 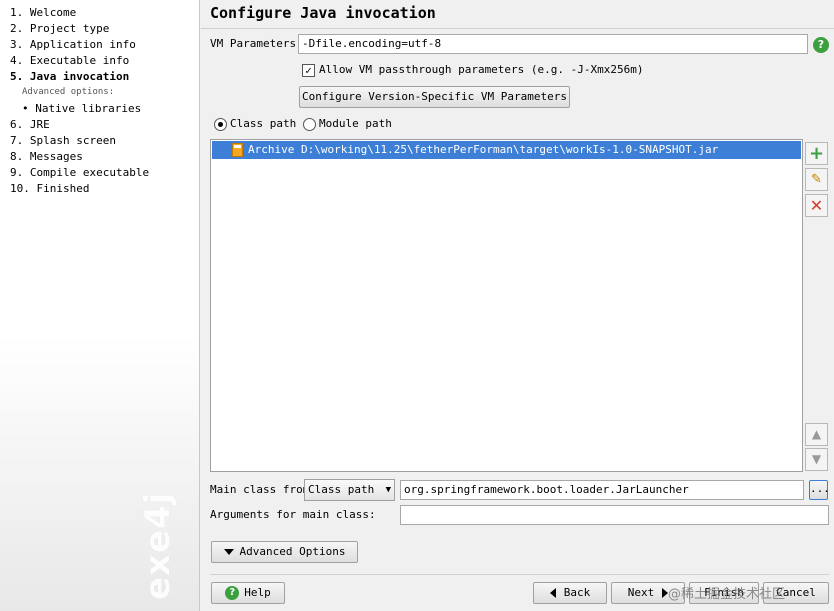 I want to click on triangle-down-icon, so click(x=228, y=552).